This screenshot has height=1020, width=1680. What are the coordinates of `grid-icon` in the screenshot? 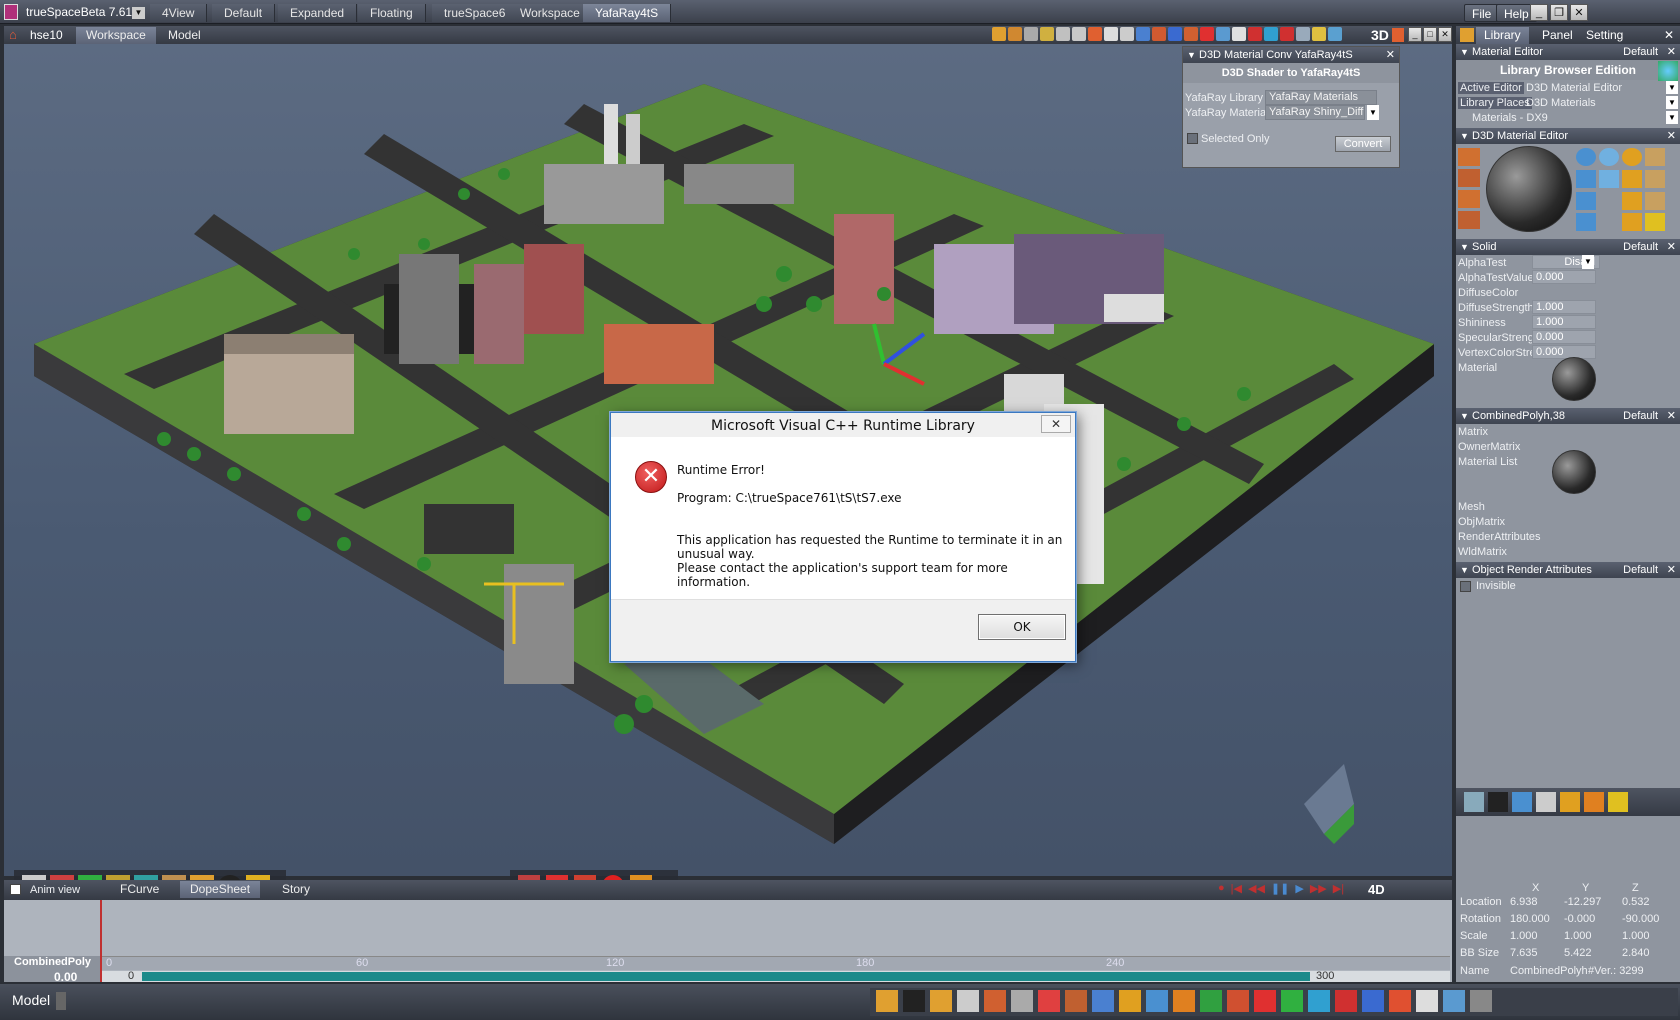 It's located at (1474, 802).